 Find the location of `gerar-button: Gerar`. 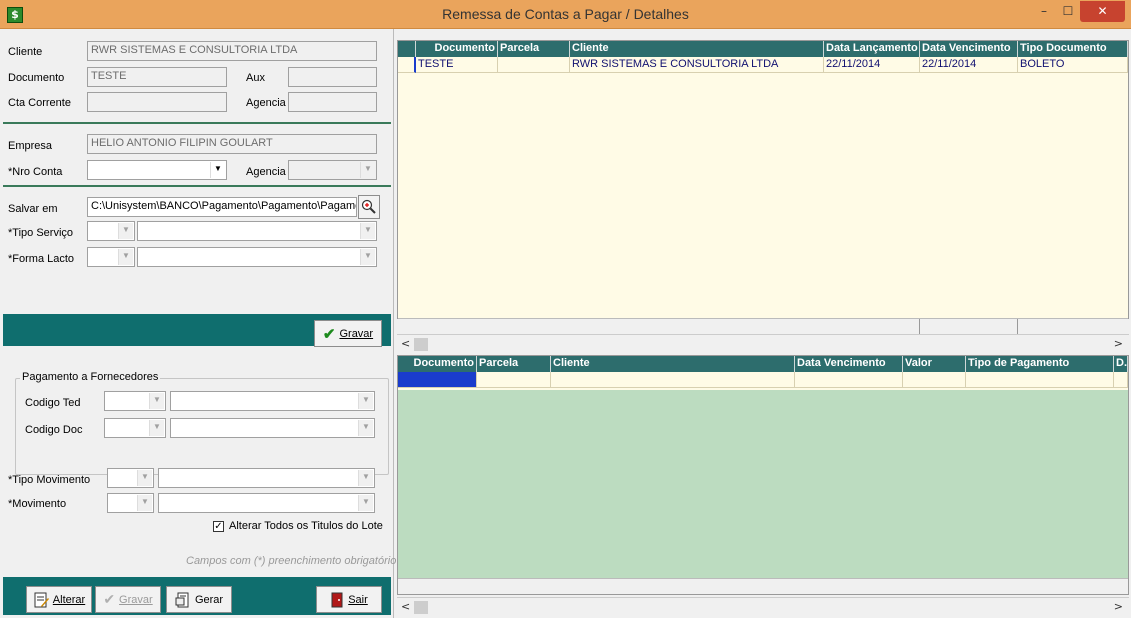

gerar-button: Gerar is located at coordinates (199, 599).